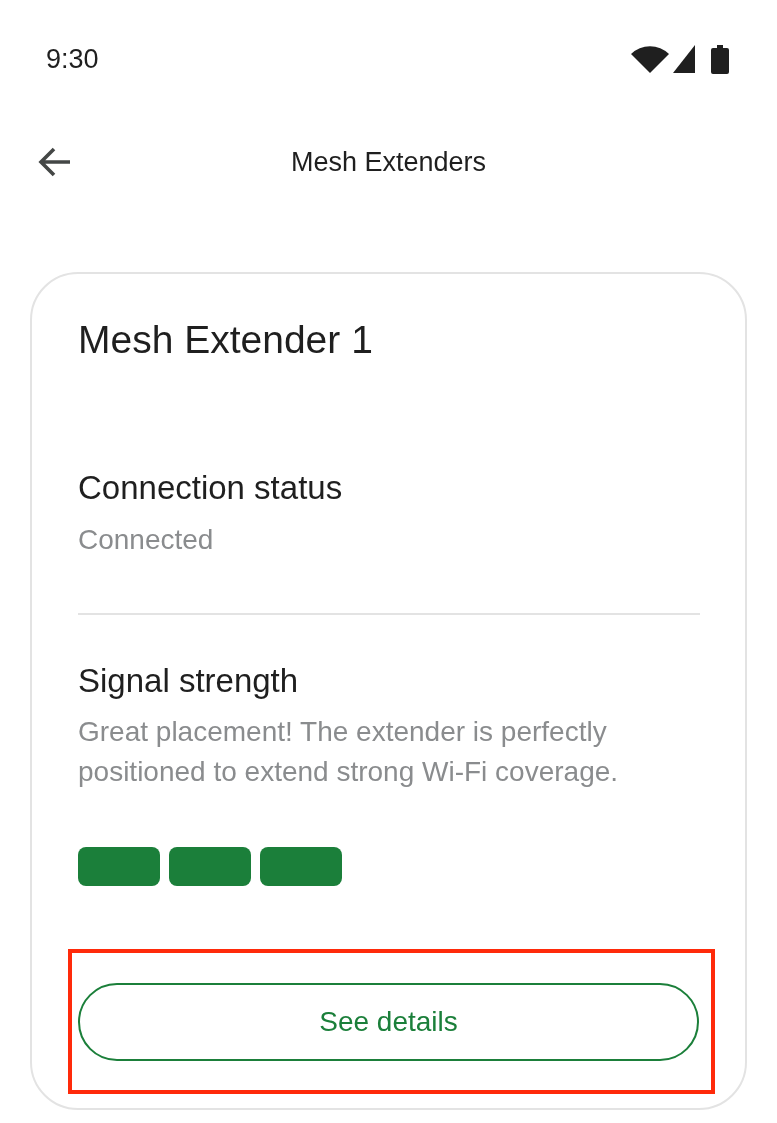  I want to click on back-button, so click(54, 162).